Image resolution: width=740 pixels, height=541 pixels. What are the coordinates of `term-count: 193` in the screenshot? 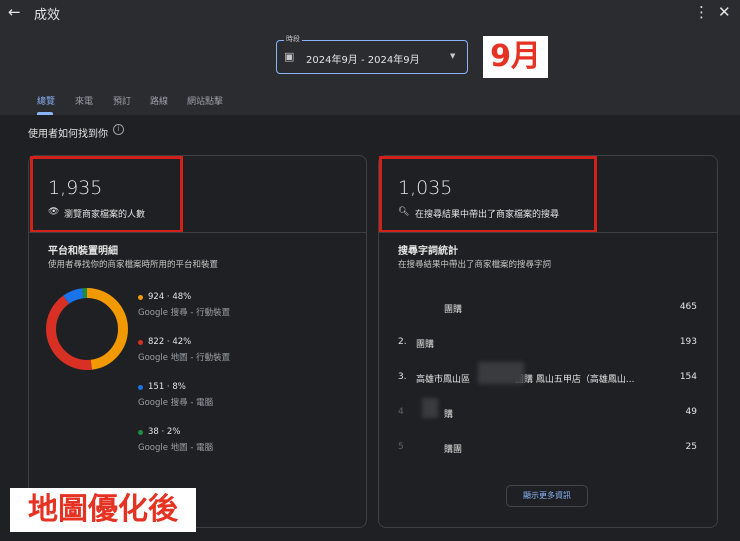 It's located at (688, 342).